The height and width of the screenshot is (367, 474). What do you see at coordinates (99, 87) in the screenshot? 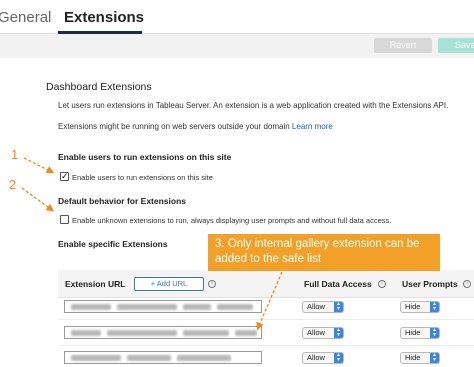
I see `section-title: Dashboard Extensions` at bounding box center [99, 87].